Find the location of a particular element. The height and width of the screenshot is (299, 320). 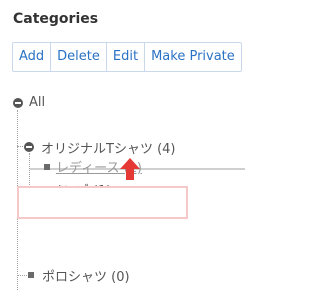

tree-node-label: ポロシャツ (0) is located at coordinates (86, 277).